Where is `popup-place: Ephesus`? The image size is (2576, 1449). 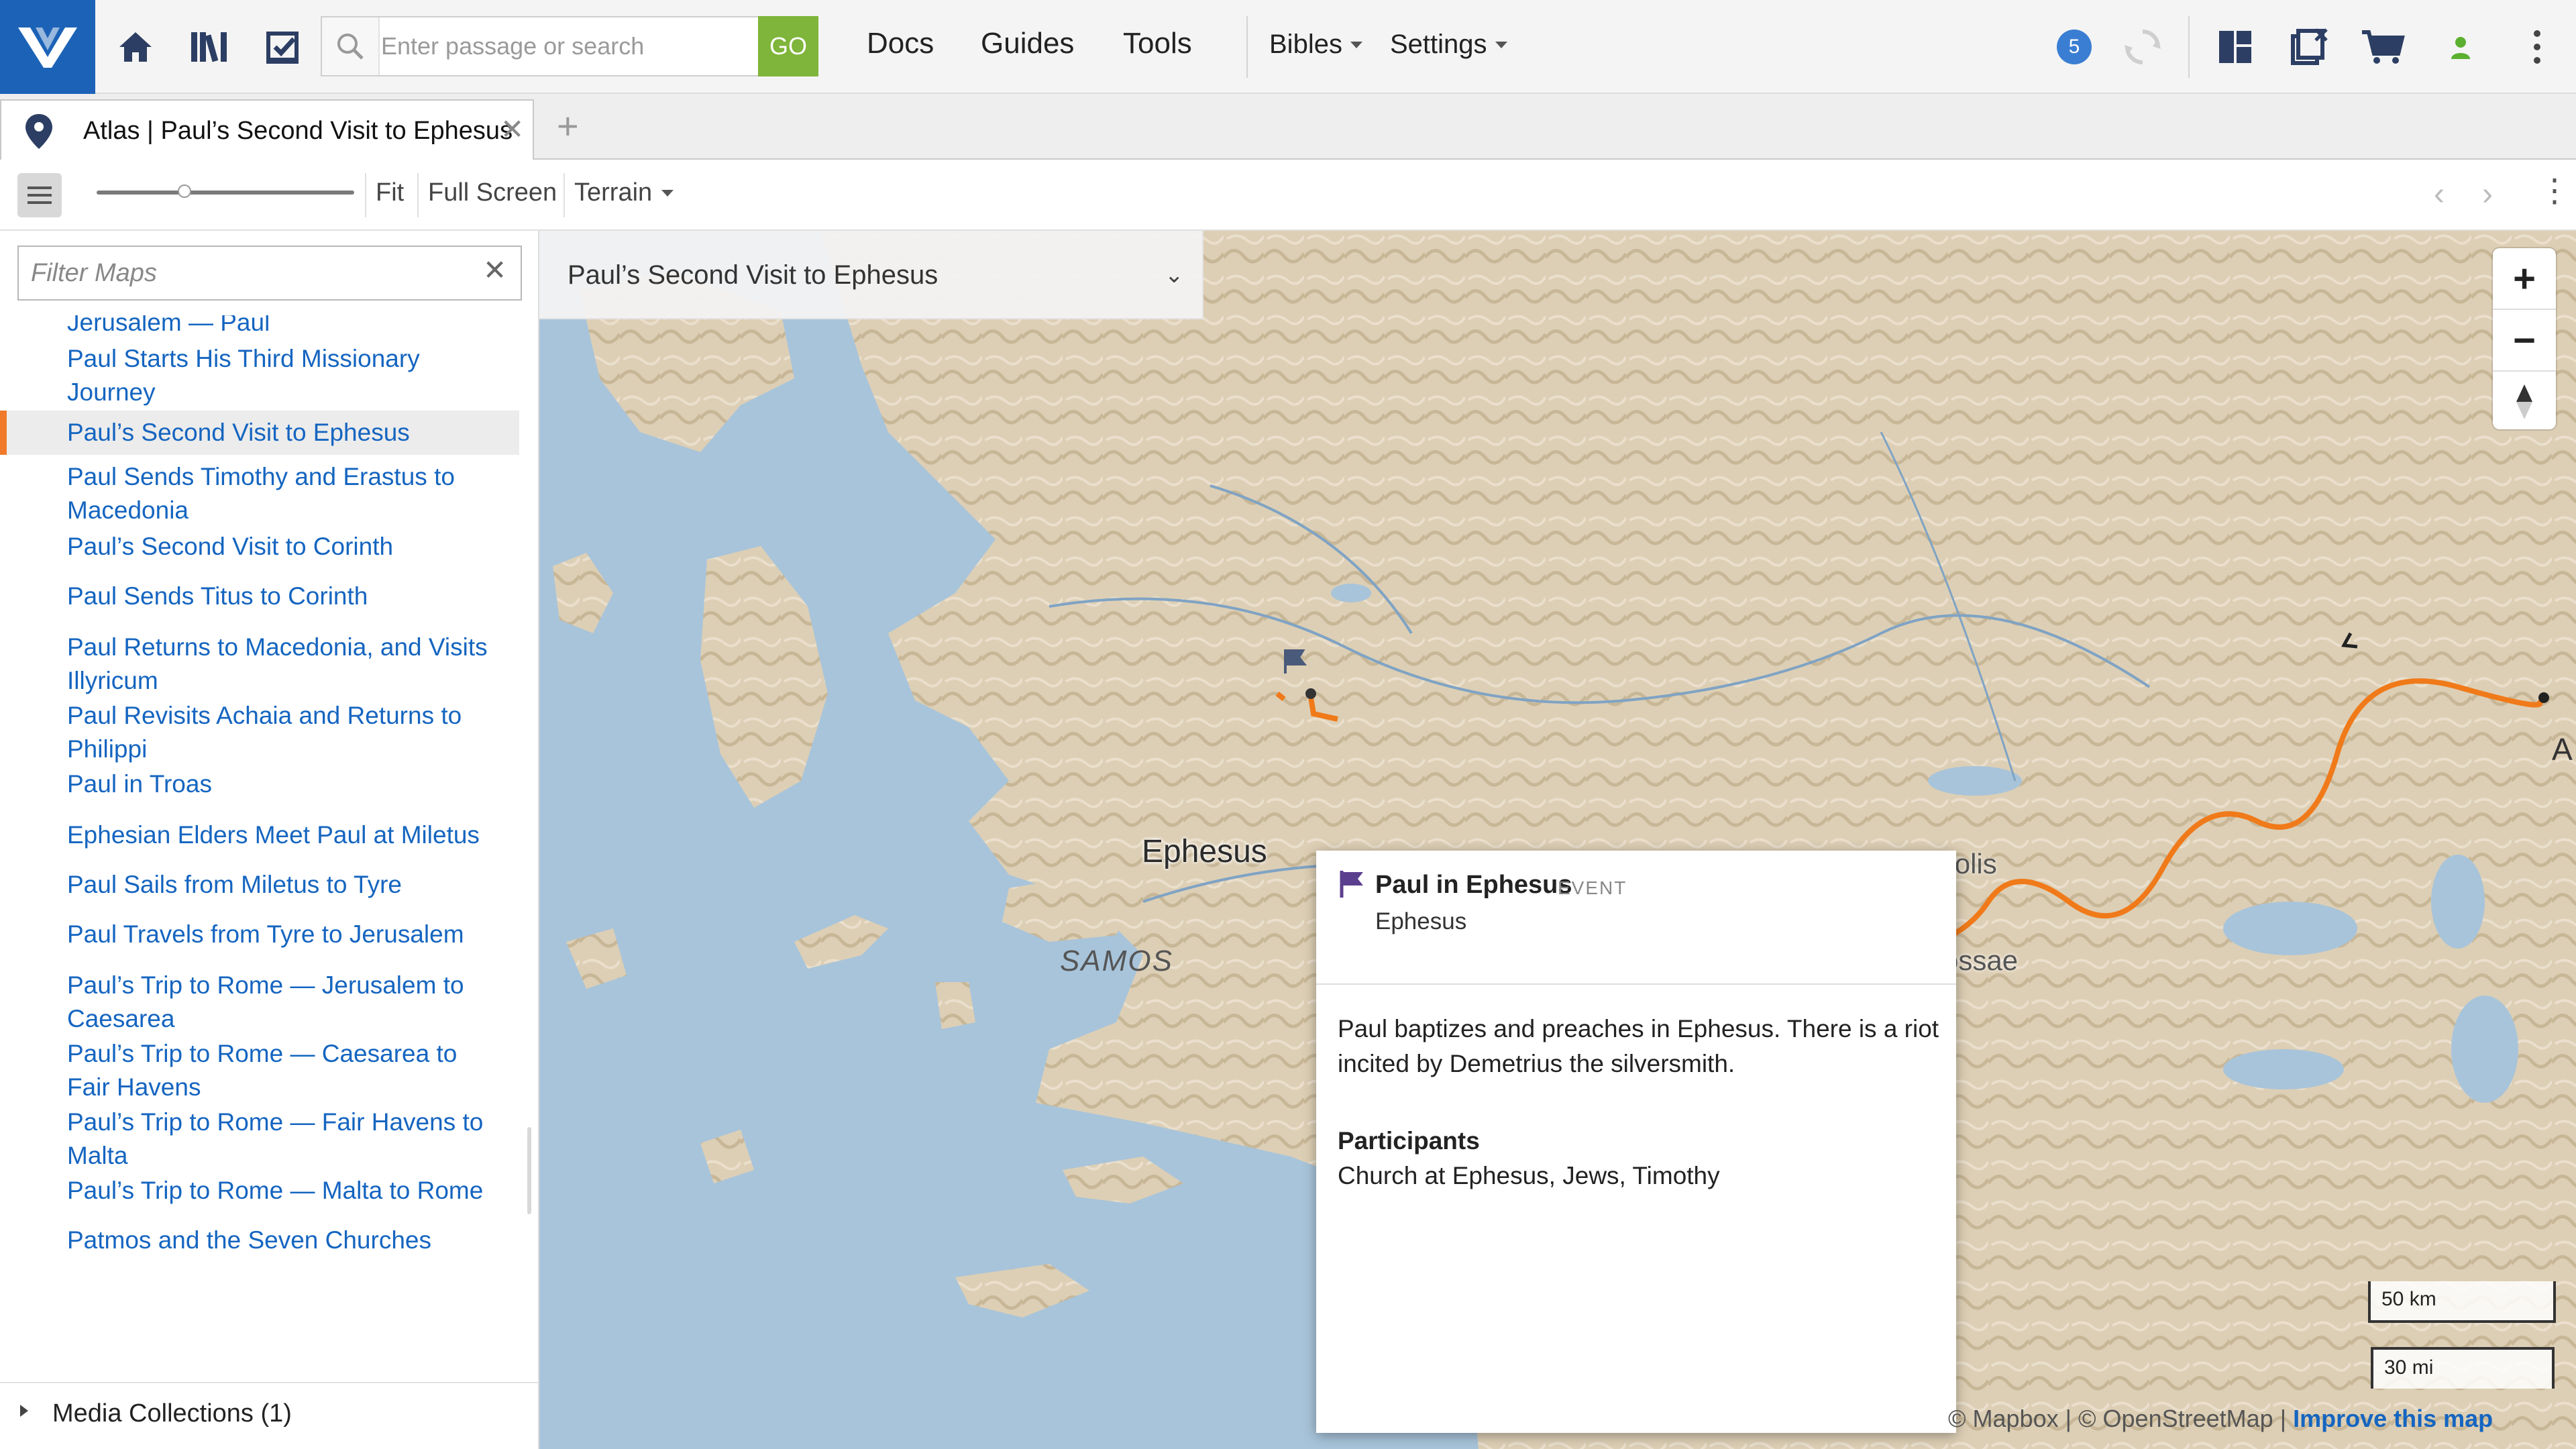
popup-place: Ephesus is located at coordinates (1420, 921).